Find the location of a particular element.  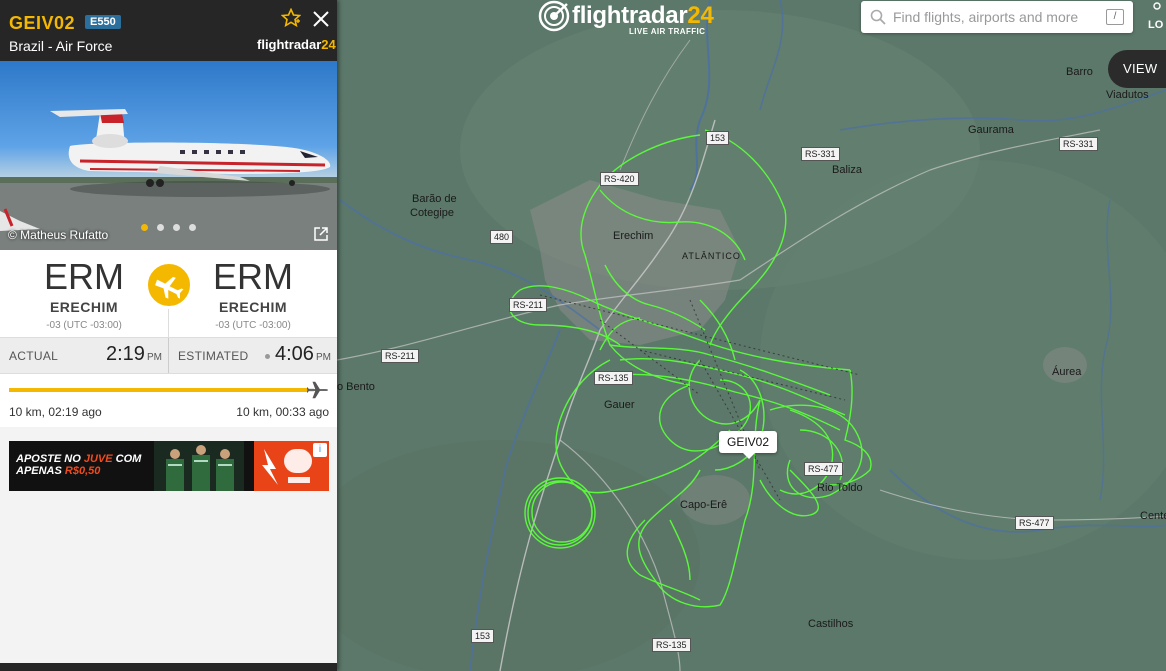

close-icon is located at coordinates (321, 19).